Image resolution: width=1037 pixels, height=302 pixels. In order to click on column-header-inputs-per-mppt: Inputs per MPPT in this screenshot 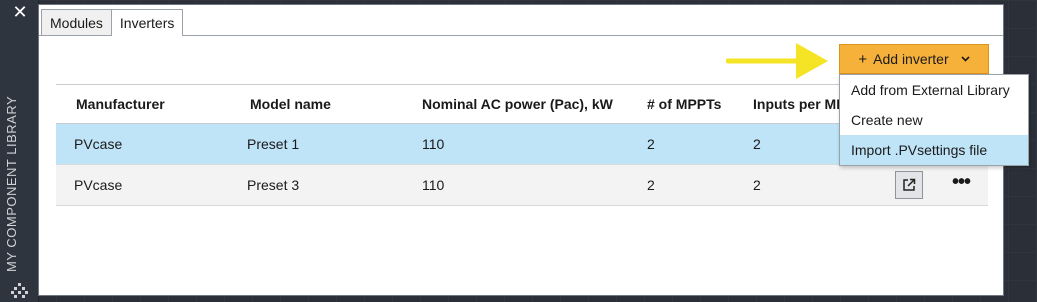, I will do `click(796, 104)`.